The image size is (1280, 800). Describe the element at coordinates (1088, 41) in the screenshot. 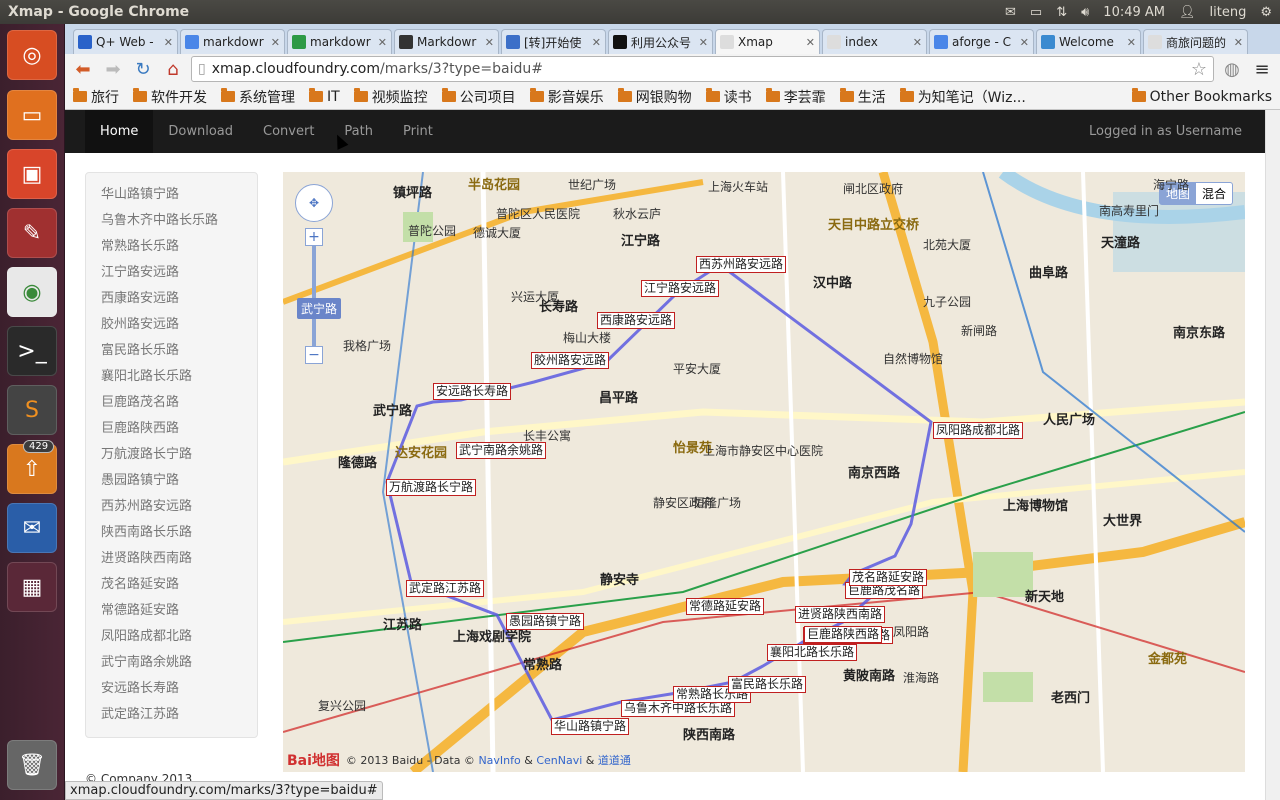

I see `browser-tab: Welcome ✕` at that location.